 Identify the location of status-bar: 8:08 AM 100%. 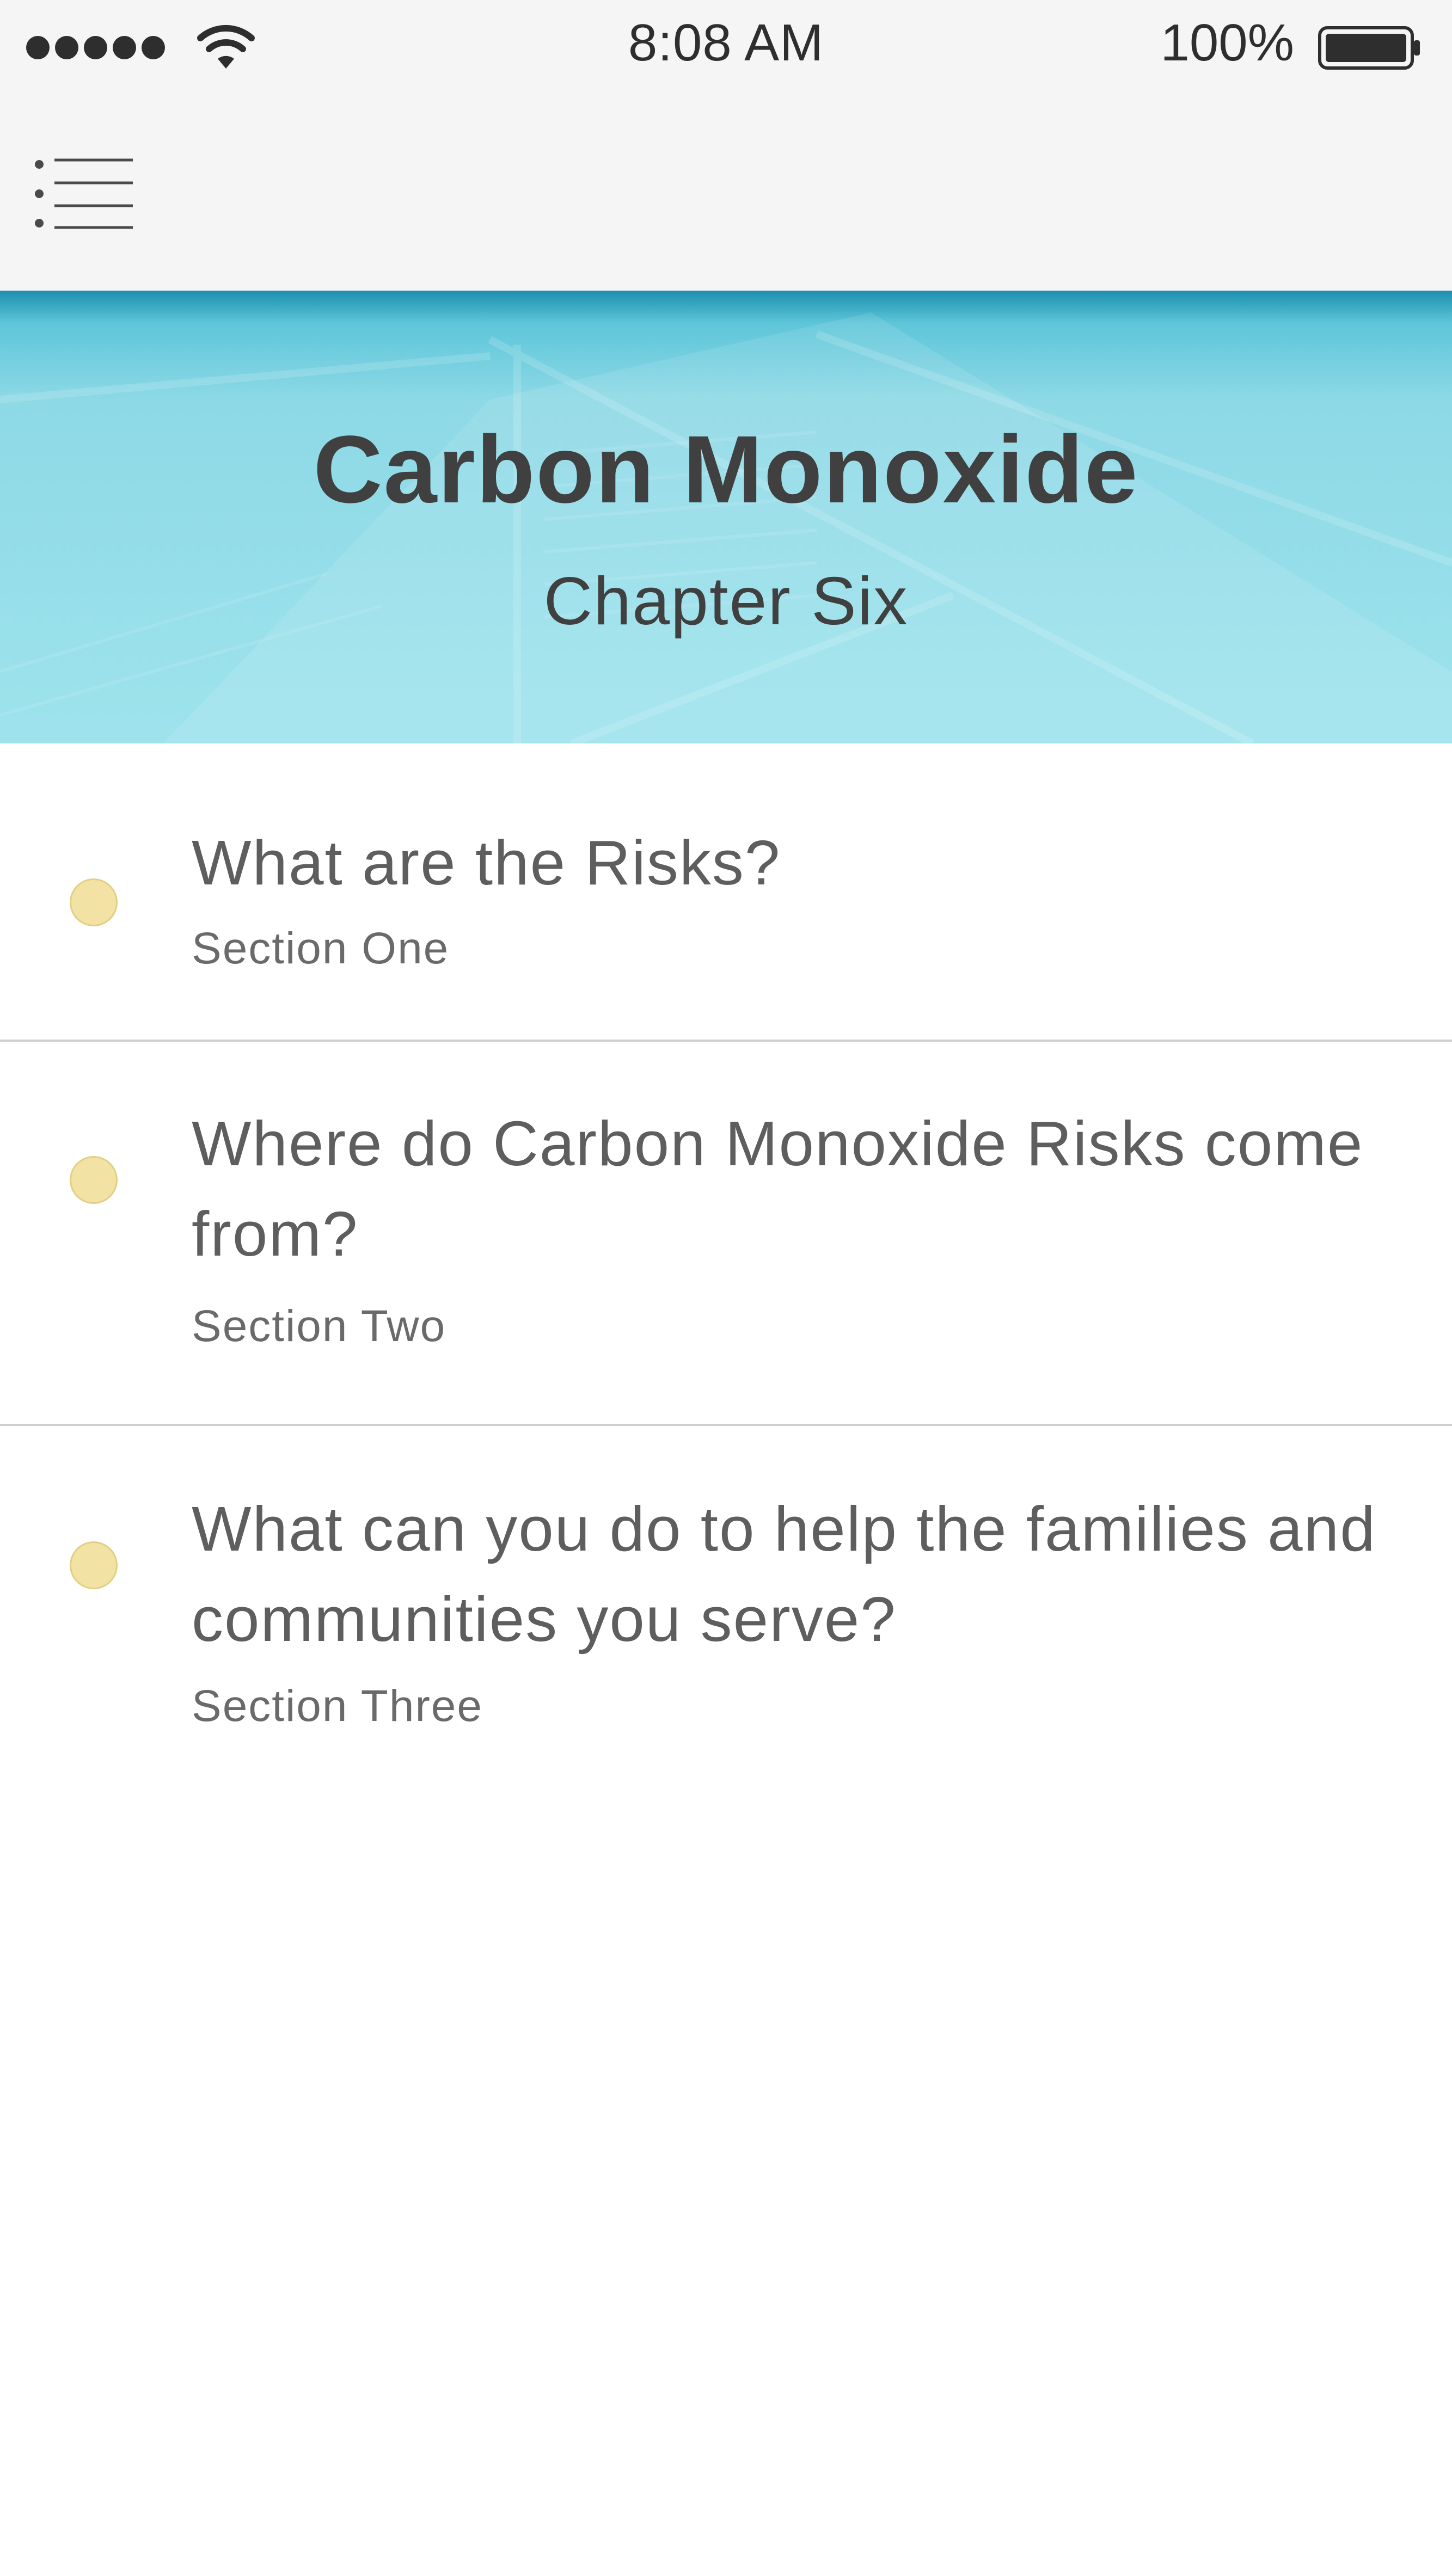
(726, 48).